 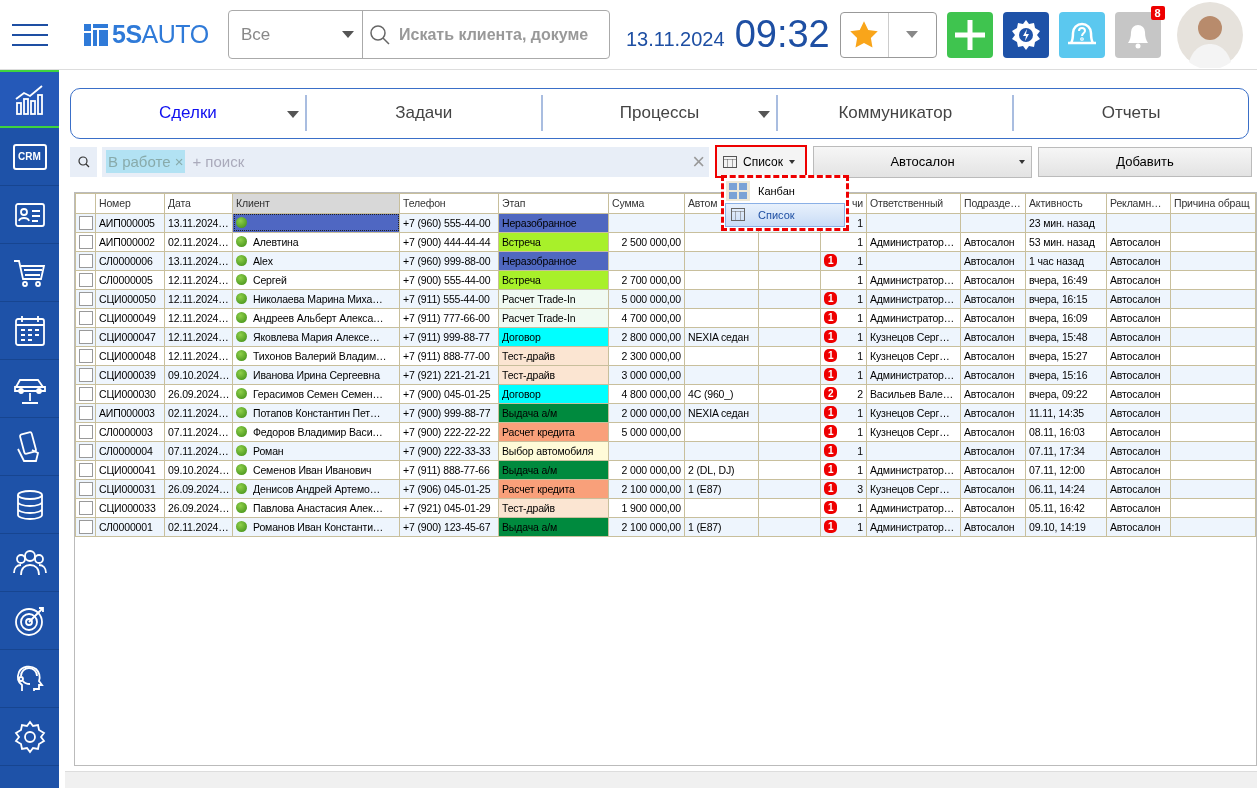 What do you see at coordinates (127, 374) in the screenshot?
I see `table-cell: СЦИ000039` at bounding box center [127, 374].